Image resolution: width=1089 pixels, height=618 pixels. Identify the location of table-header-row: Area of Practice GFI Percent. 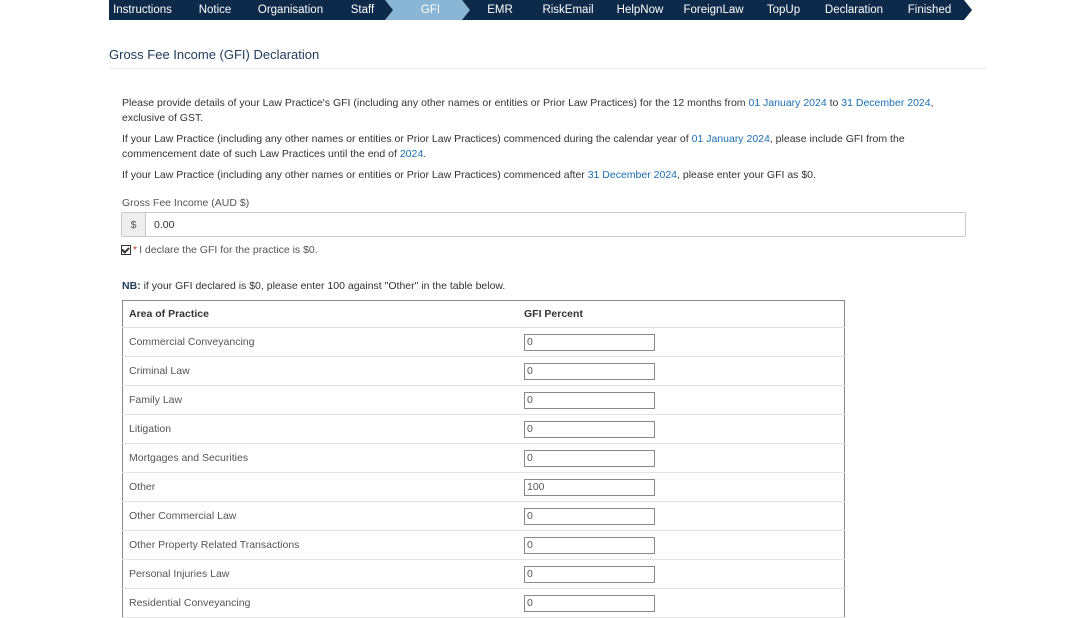
(483, 314).